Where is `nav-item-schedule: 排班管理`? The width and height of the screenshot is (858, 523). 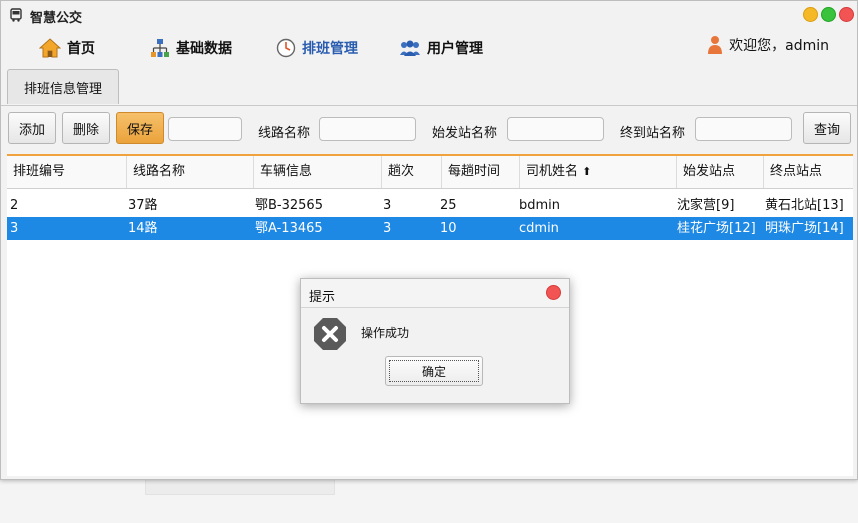 nav-item-schedule: 排班管理 is located at coordinates (317, 48).